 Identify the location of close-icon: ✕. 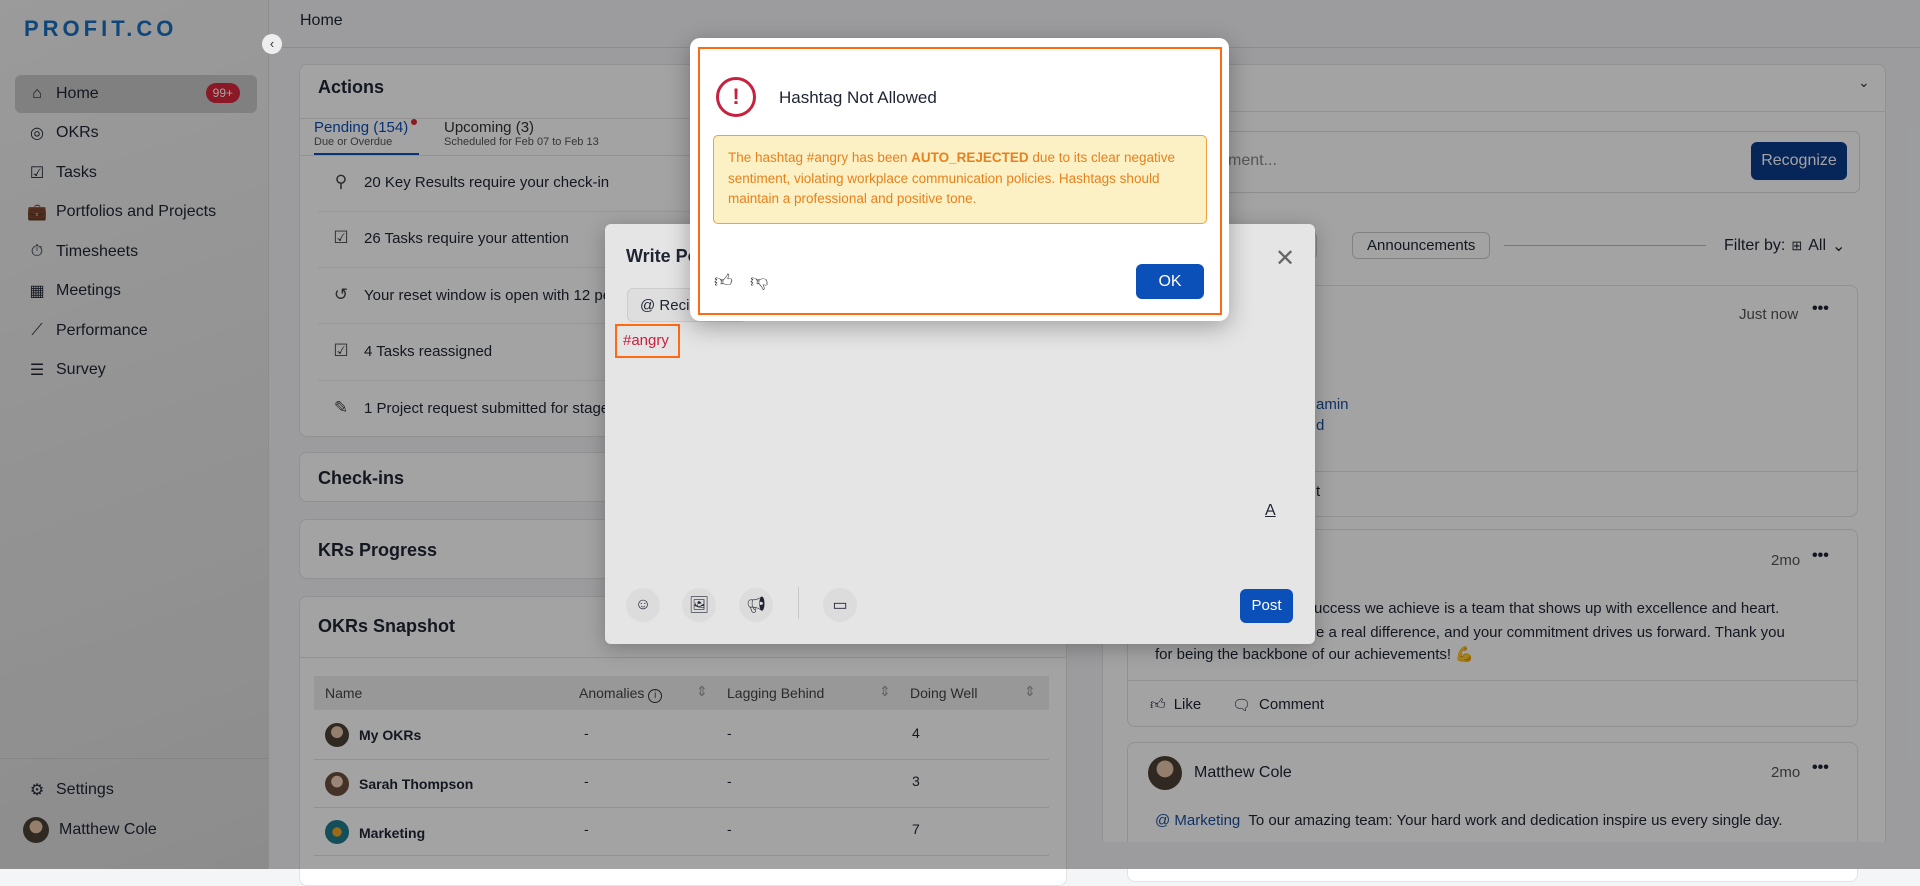
(1285, 258).